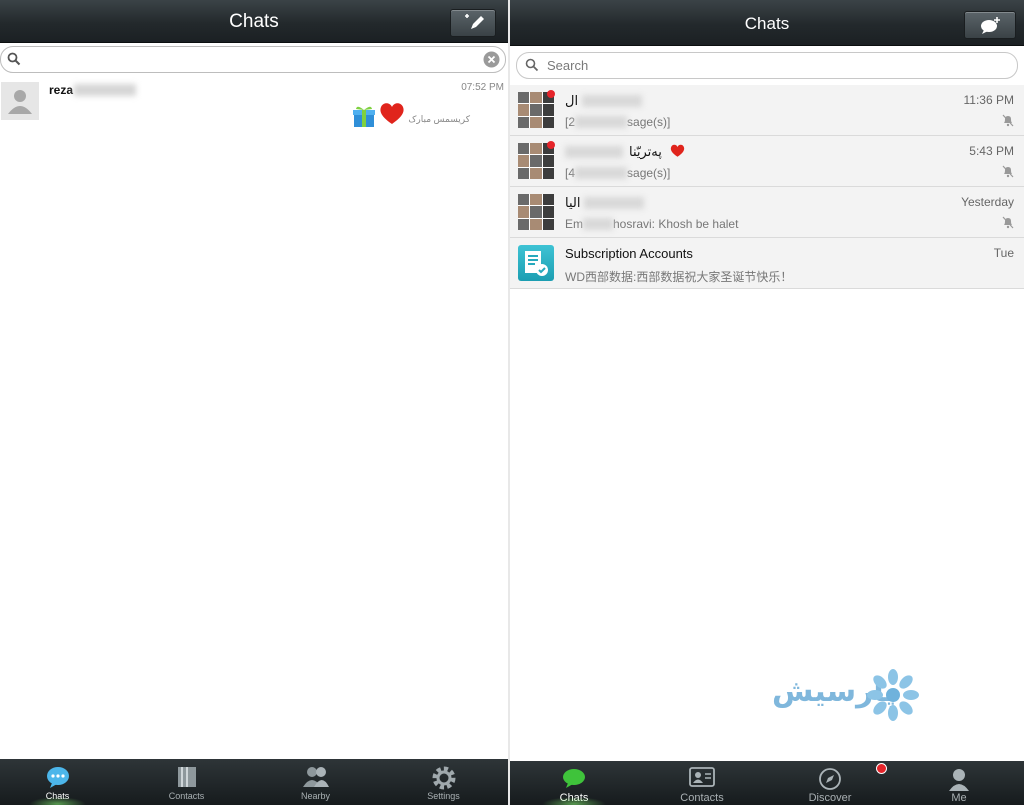 The width and height of the screenshot is (1024, 805). I want to click on right-search-input: Search, so click(767, 65).